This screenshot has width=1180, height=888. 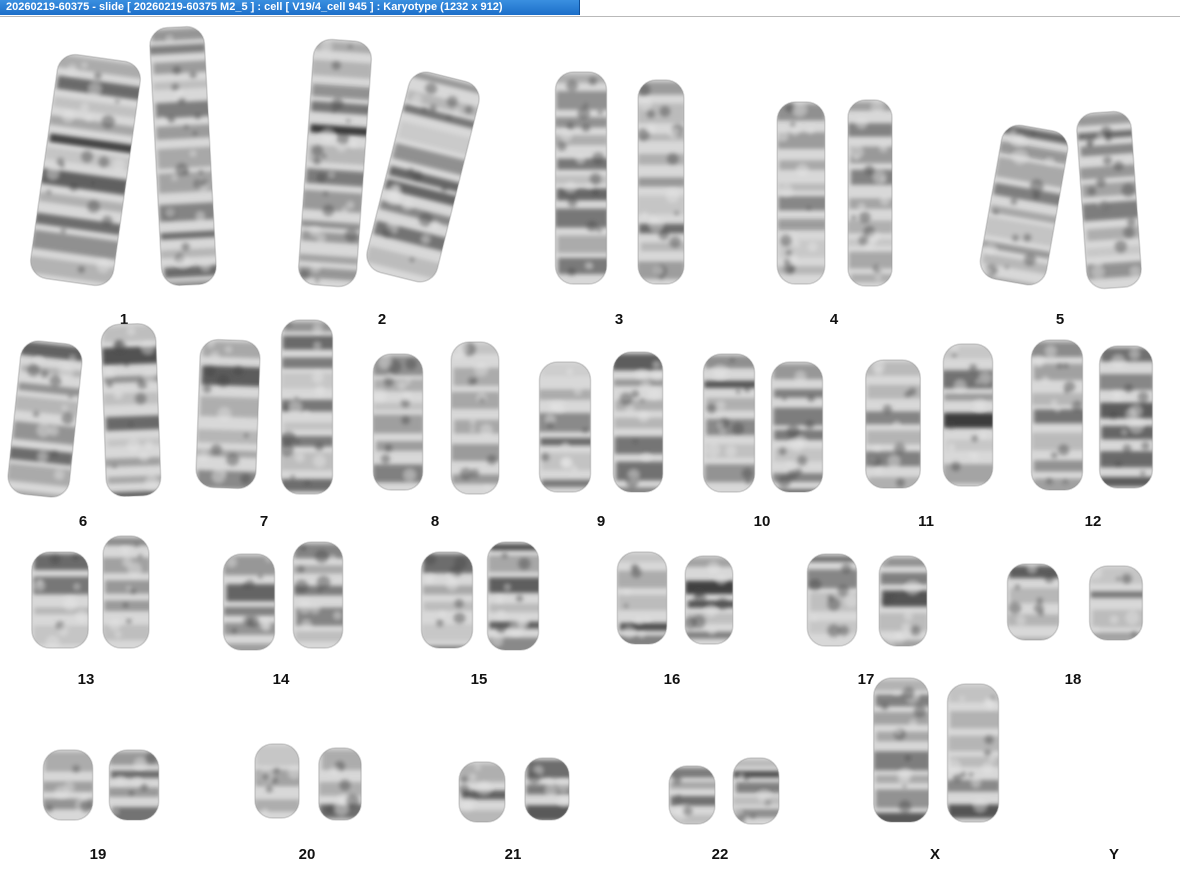 I want to click on chromosome-3-a, so click(x=581, y=178).